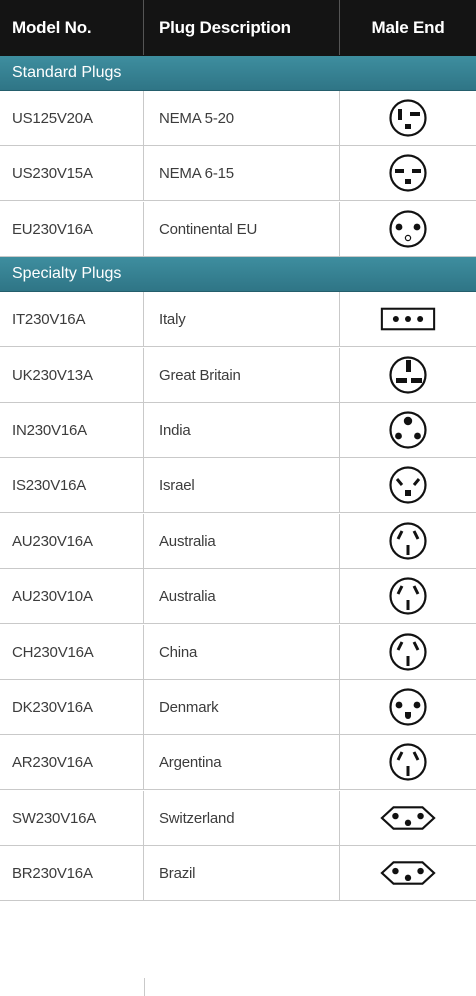 This screenshot has width=476, height=996. What do you see at coordinates (72, 118) in the screenshot?
I see `model-number: US125V20A` at bounding box center [72, 118].